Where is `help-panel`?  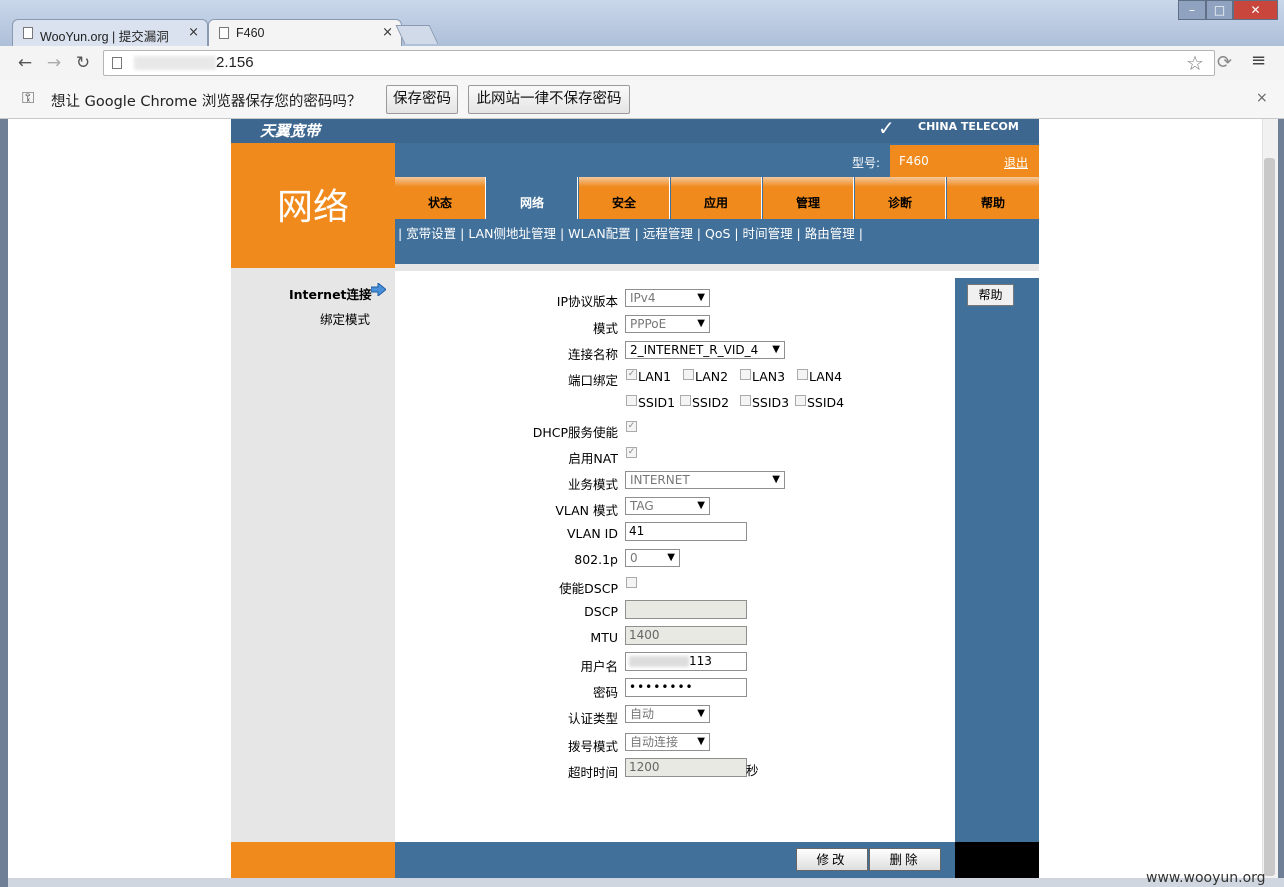
help-panel is located at coordinates (997, 560).